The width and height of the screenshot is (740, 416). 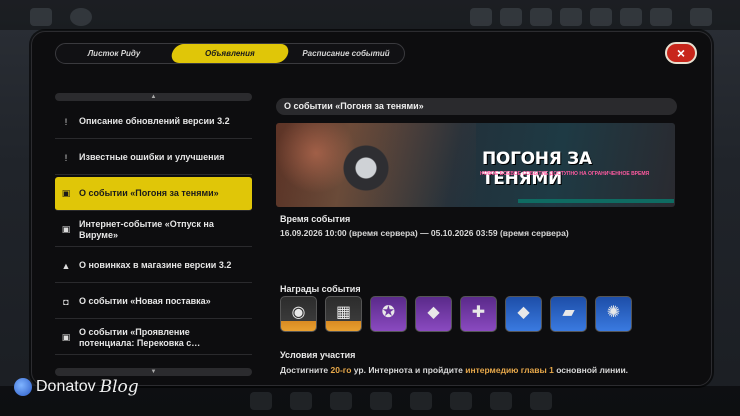 What do you see at coordinates (145, 301) in the screenshot?
I see `list-item-label: О событии «Новая поставка»` at bounding box center [145, 301].